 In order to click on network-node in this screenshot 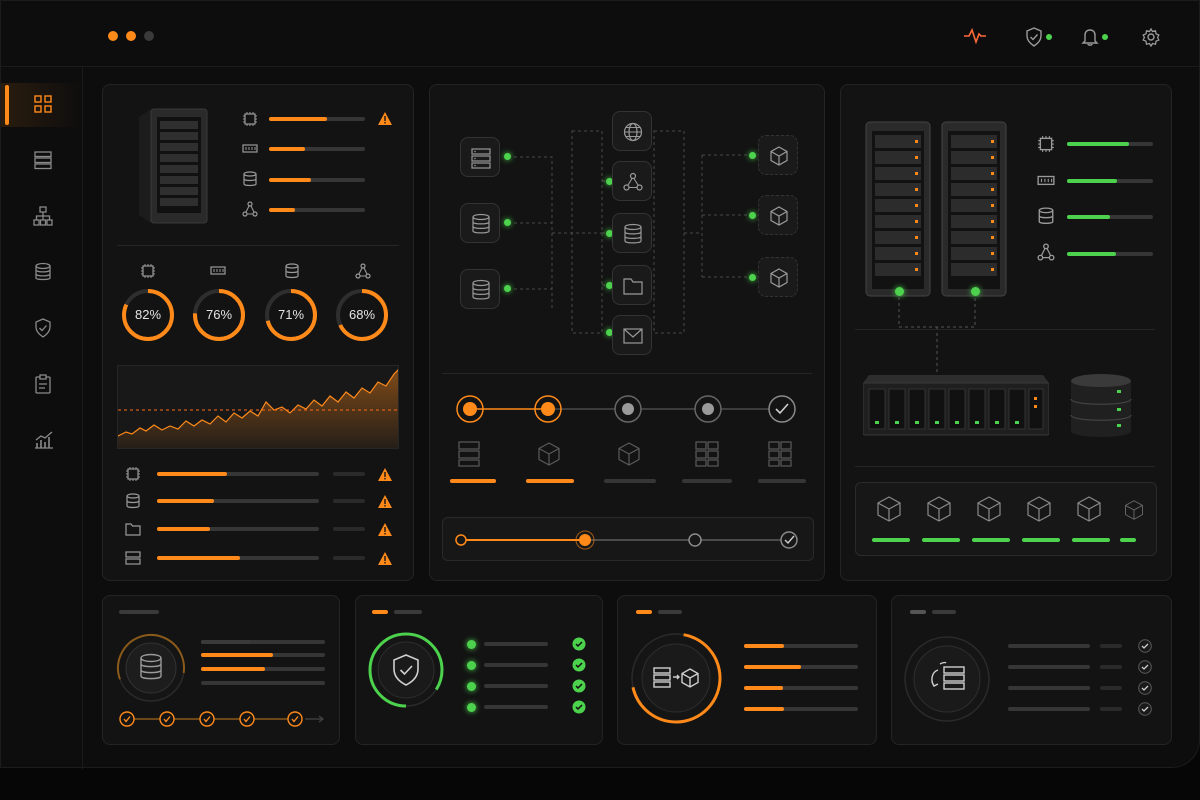, I will do `click(632, 181)`.